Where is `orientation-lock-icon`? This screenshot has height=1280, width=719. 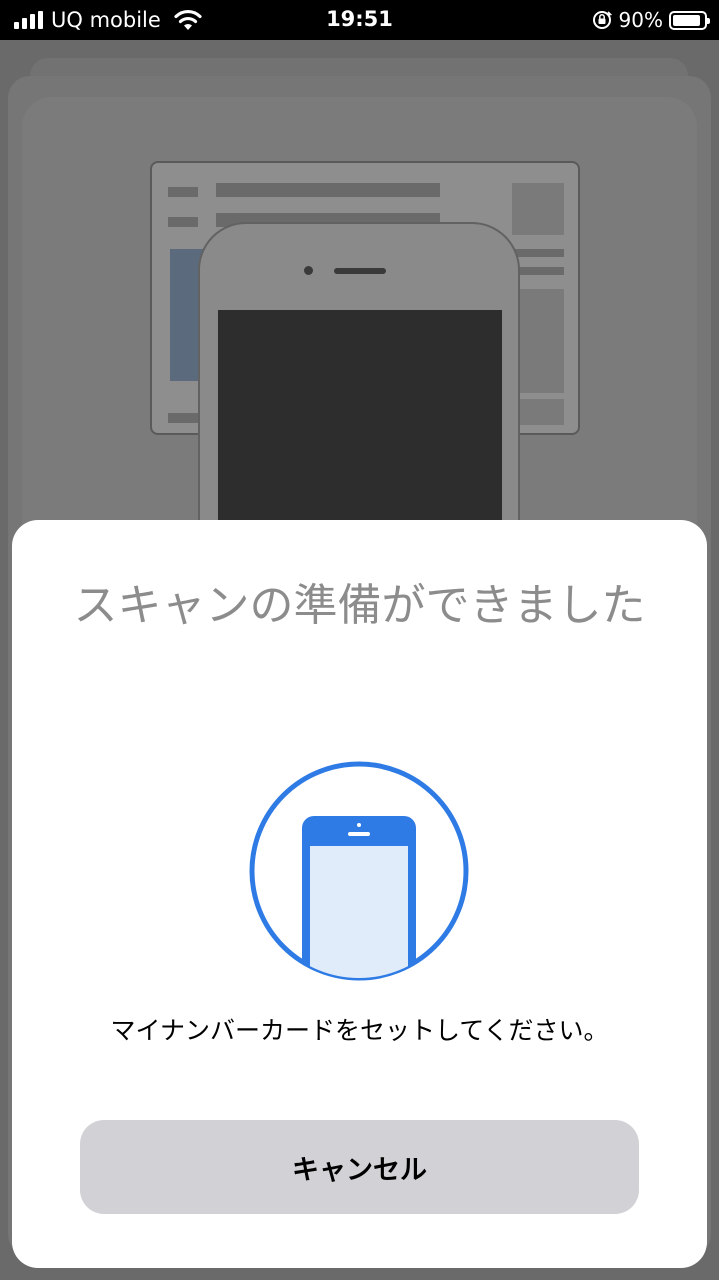 orientation-lock-icon is located at coordinates (602, 20).